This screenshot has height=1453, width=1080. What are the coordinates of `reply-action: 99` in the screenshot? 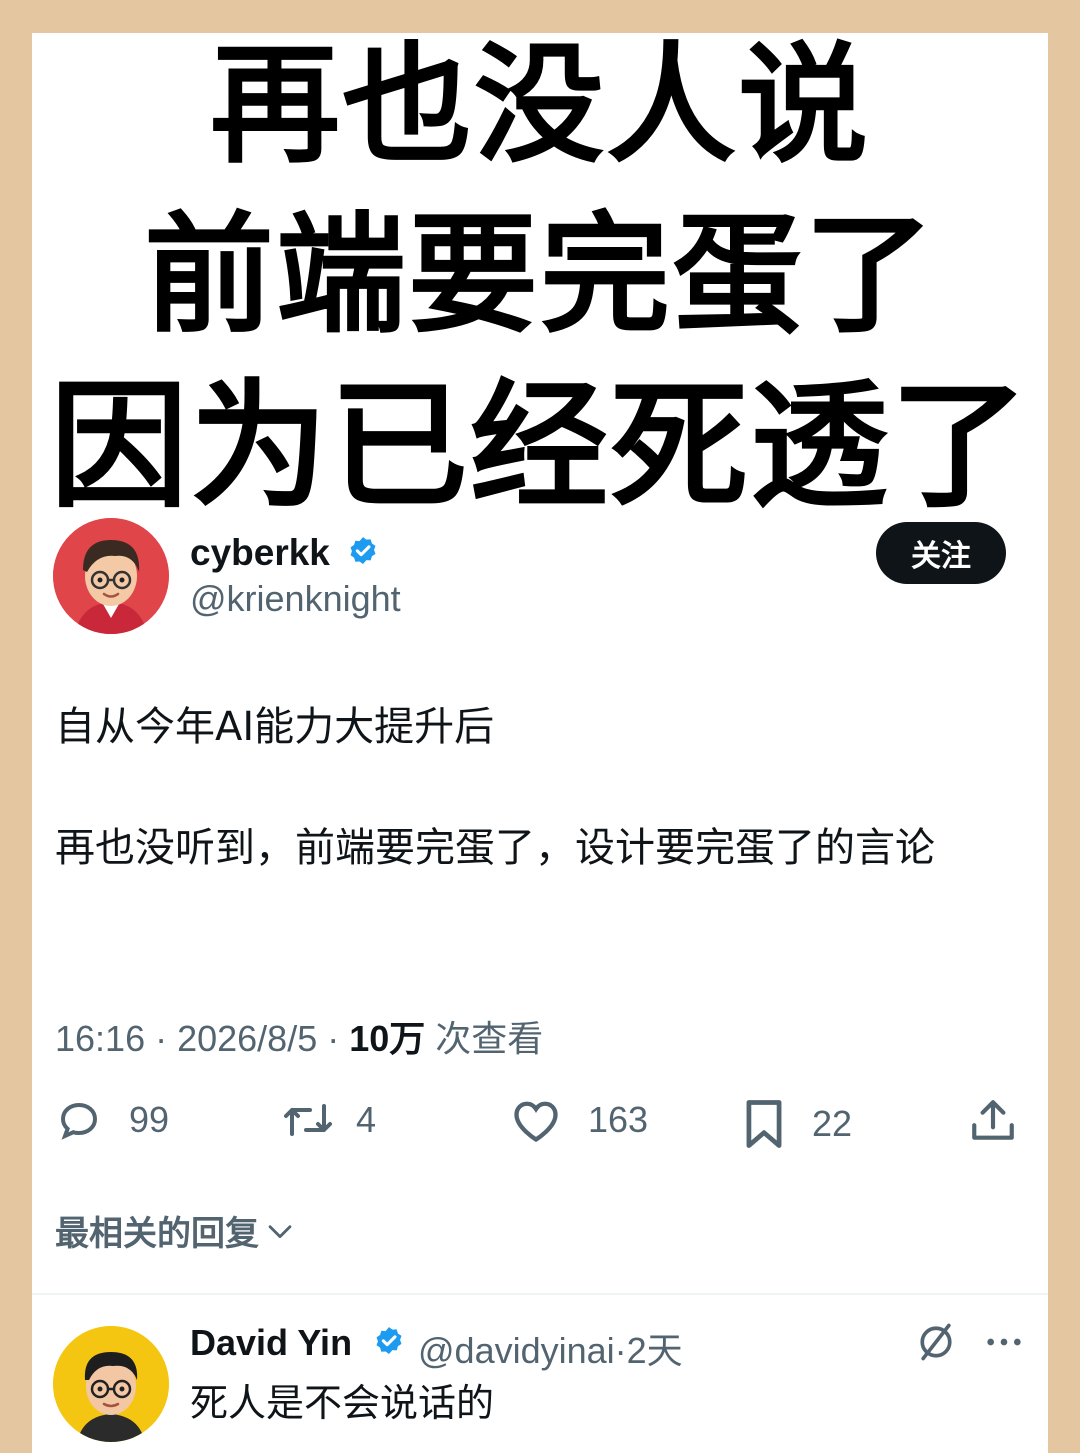 It's located at (112, 1120).